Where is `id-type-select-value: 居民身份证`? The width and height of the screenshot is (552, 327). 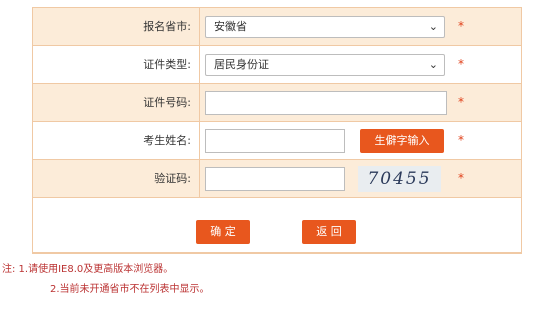
id-type-select-value: 居民身份证 is located at coordinates (241, 64).